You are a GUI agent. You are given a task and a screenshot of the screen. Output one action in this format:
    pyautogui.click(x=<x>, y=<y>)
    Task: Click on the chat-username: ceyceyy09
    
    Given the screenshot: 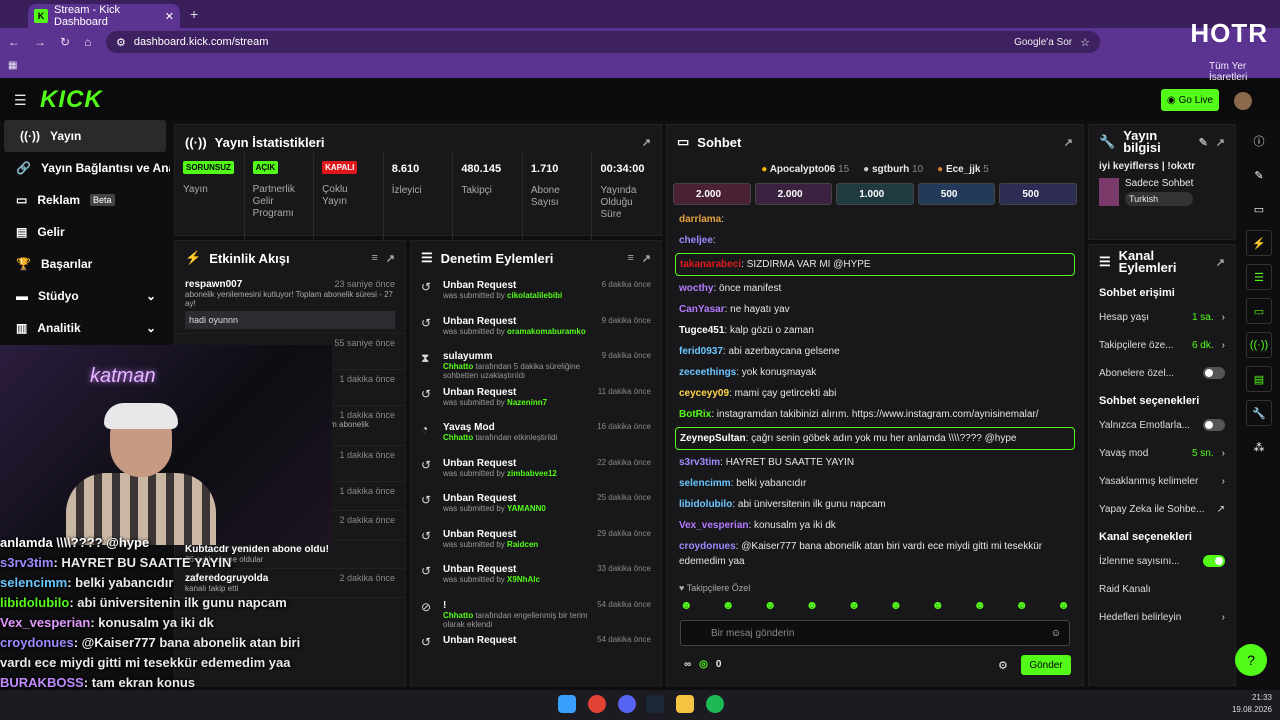 What is the action you would take?
    pyautogui.click(x=704, y=393)
    